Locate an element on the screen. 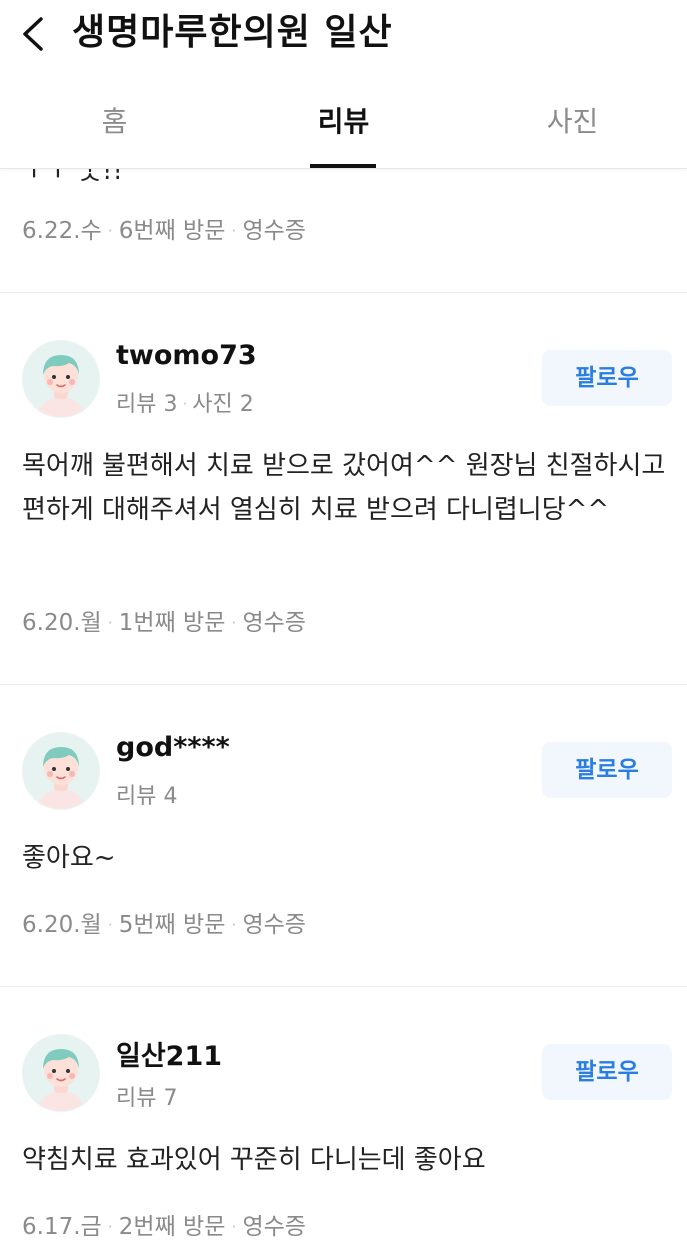 This screenshot has width=687, height=1257. back-button is located at coordinates (34, 34).